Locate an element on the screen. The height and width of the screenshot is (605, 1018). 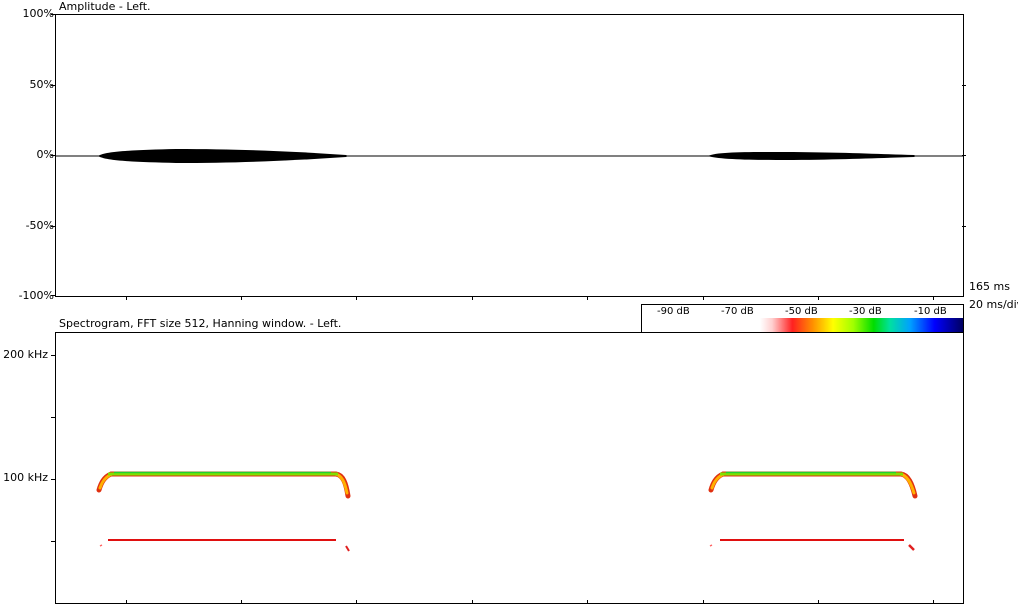
time-scale-label: 20 ms/div is located at coordinates (993, 304).